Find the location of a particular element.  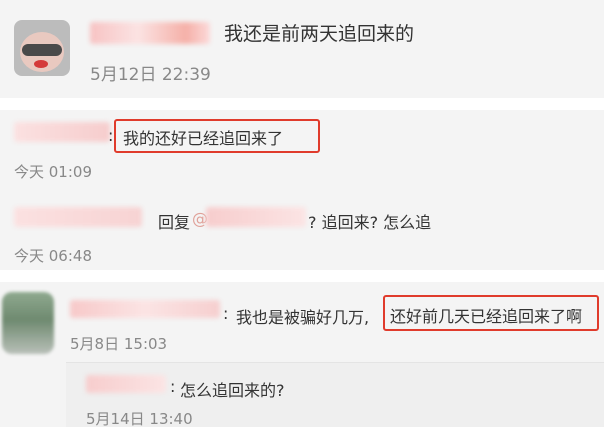

comment-text-highlighted: 还好前几天已经追回来了啊 is located at coordinates (486, 316).